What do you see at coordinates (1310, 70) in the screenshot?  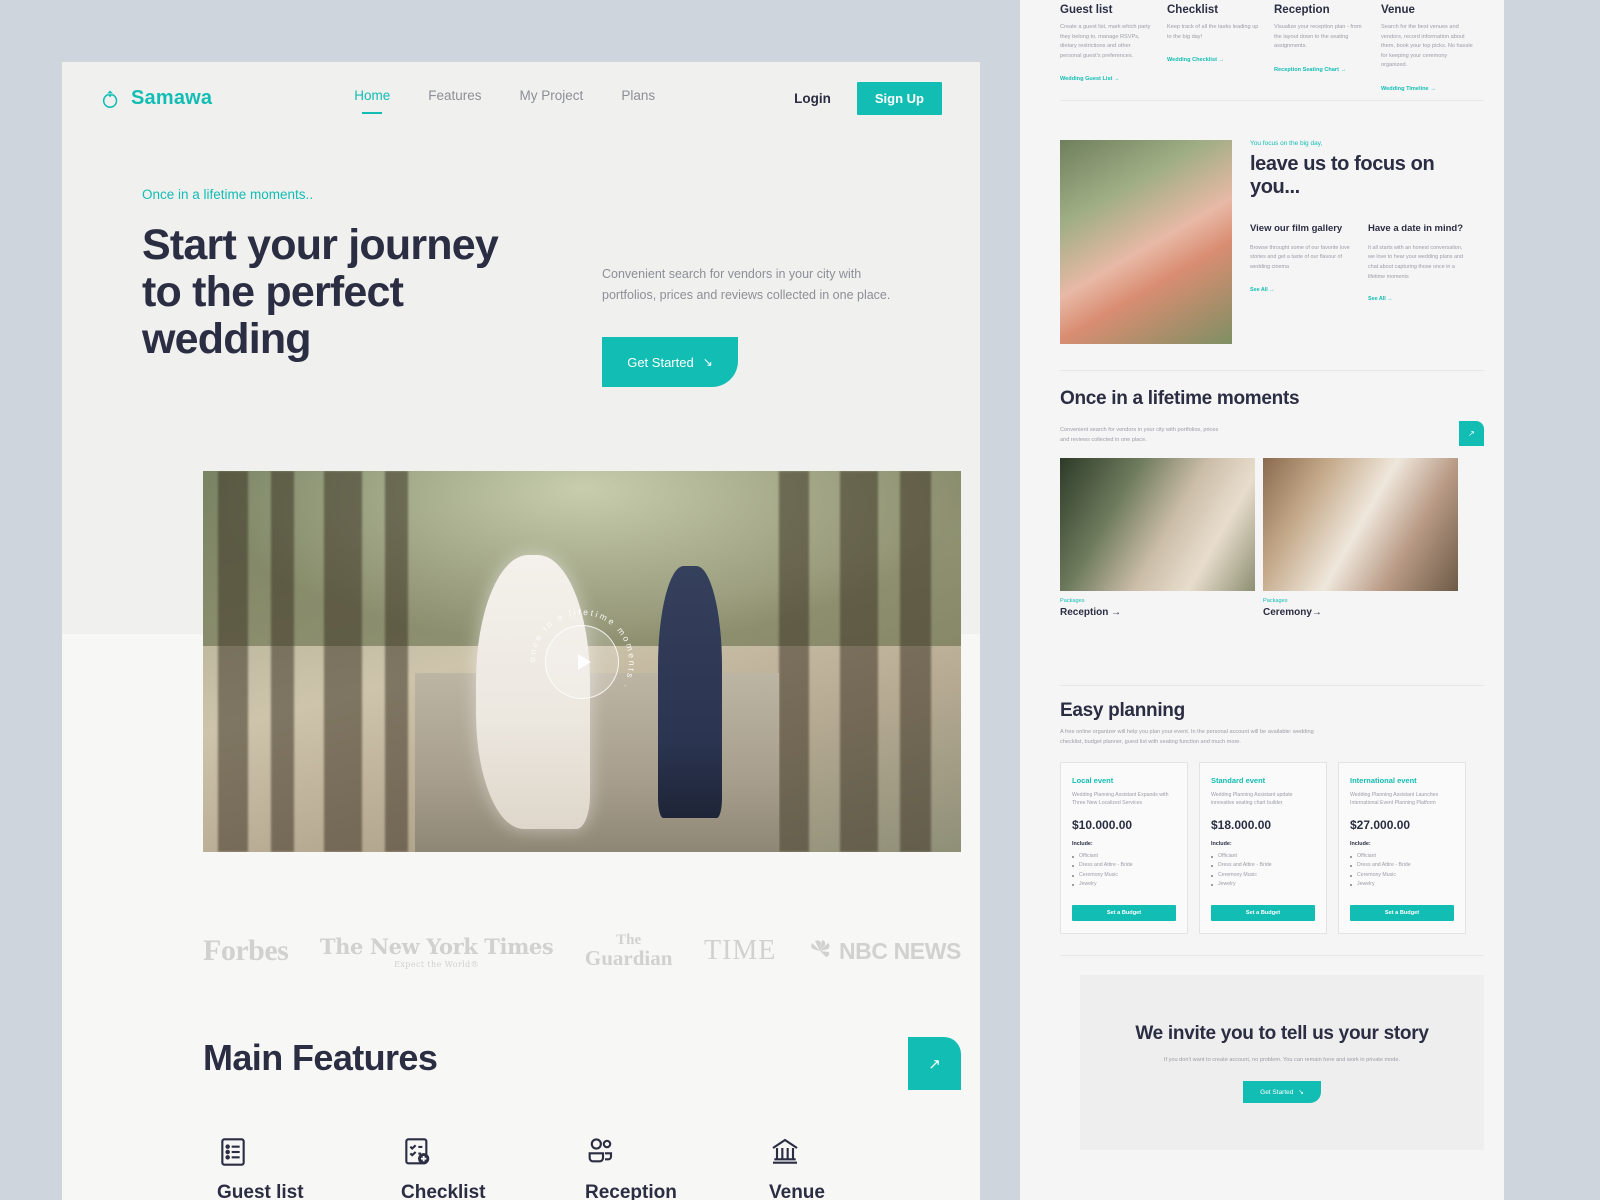 I see `mini-feature-link: Reception Seating Chart →` at bounding box center [1310, 70].